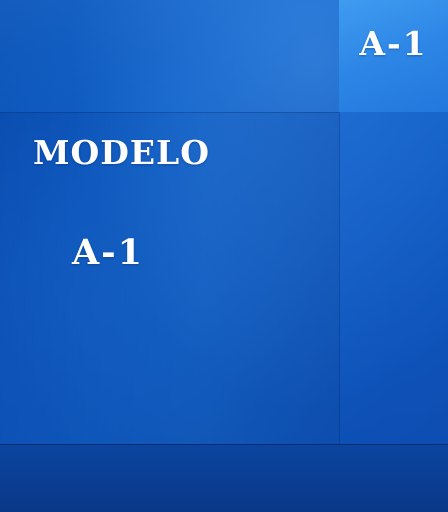 This screenshot has height=512, width=448. I want to click on slide-title: MODELO, so click(121, 152).